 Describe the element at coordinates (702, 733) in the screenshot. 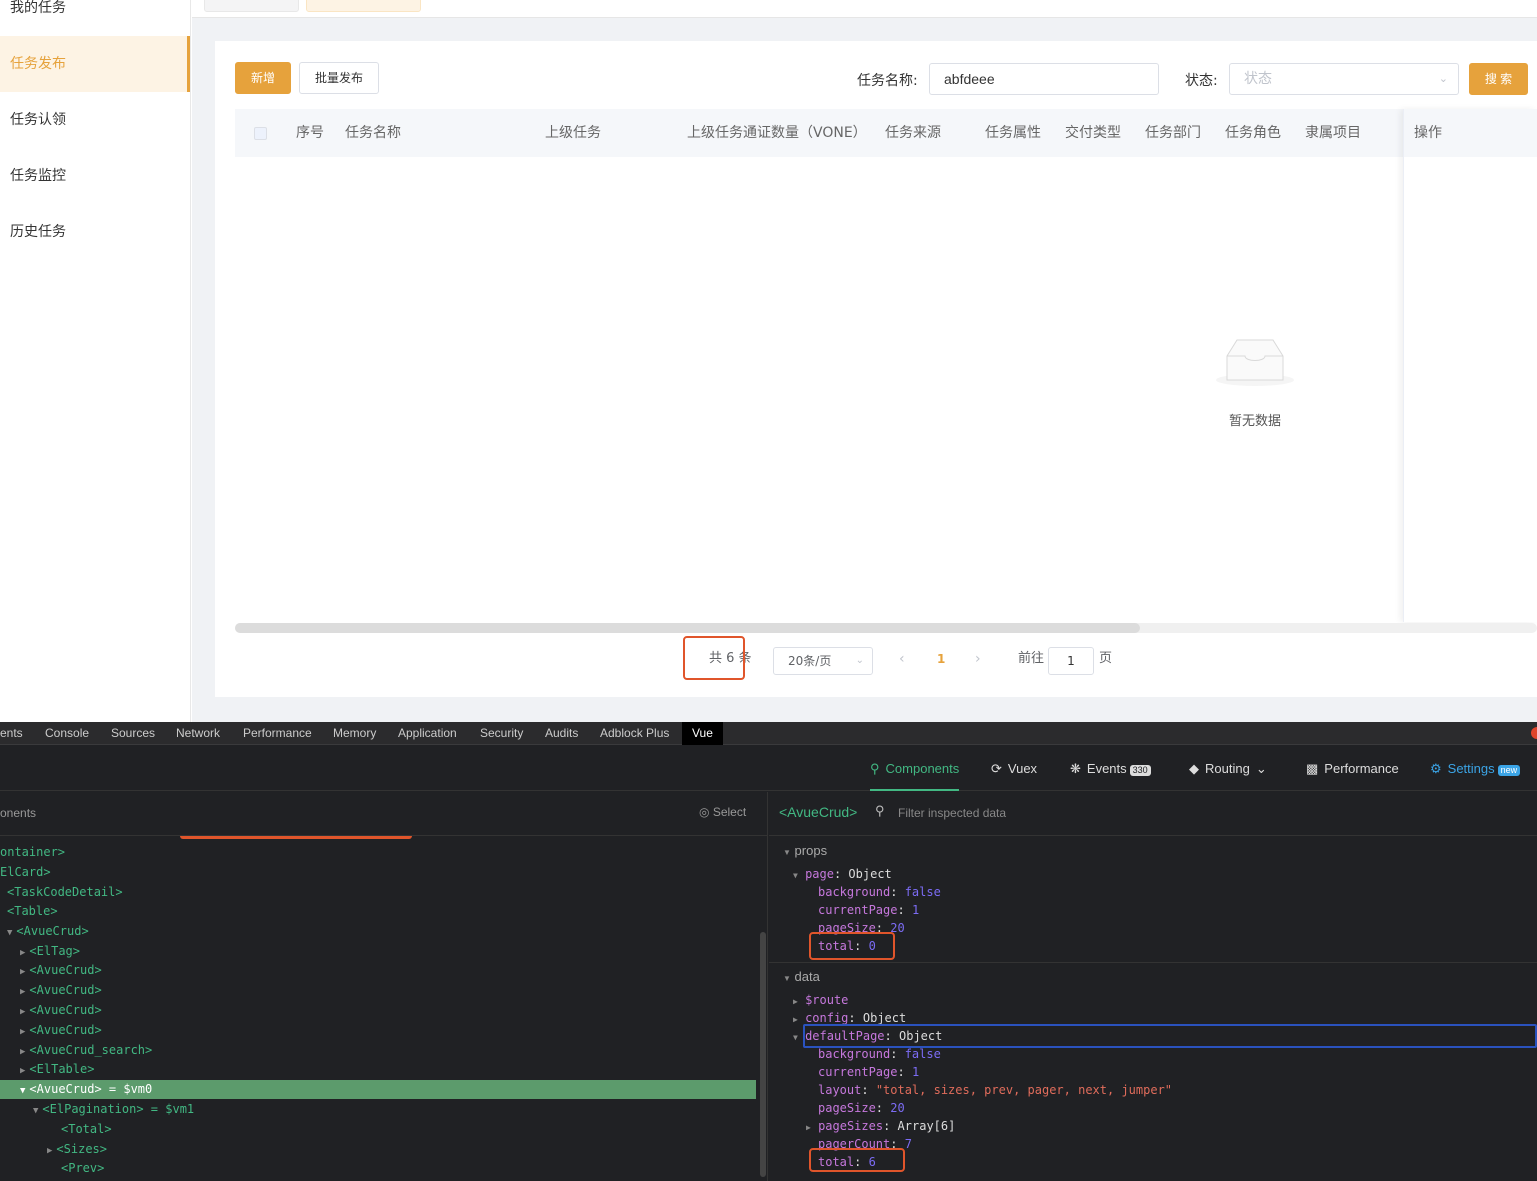

I see `devtools-tab-vue: Vue` at that location.